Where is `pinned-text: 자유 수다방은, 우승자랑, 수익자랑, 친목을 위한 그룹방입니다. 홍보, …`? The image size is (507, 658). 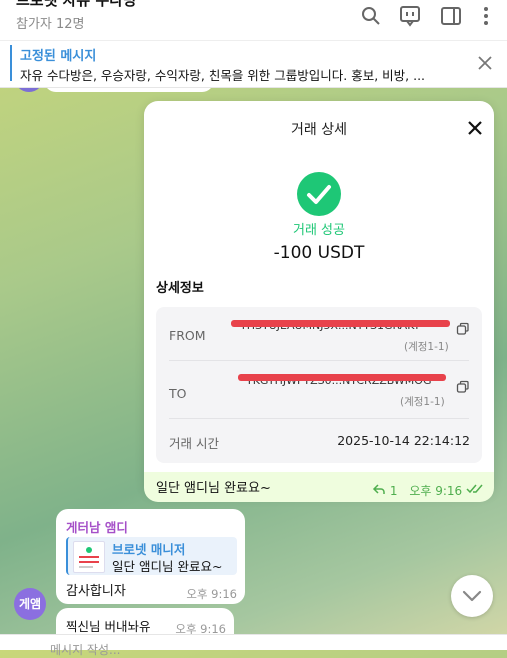 pinned-text: 자유 수다방은, 우승자랑, 수익자랑, 친목을 위한 그룹방입니다. 홍보, … is located at coordinates (223, 75).